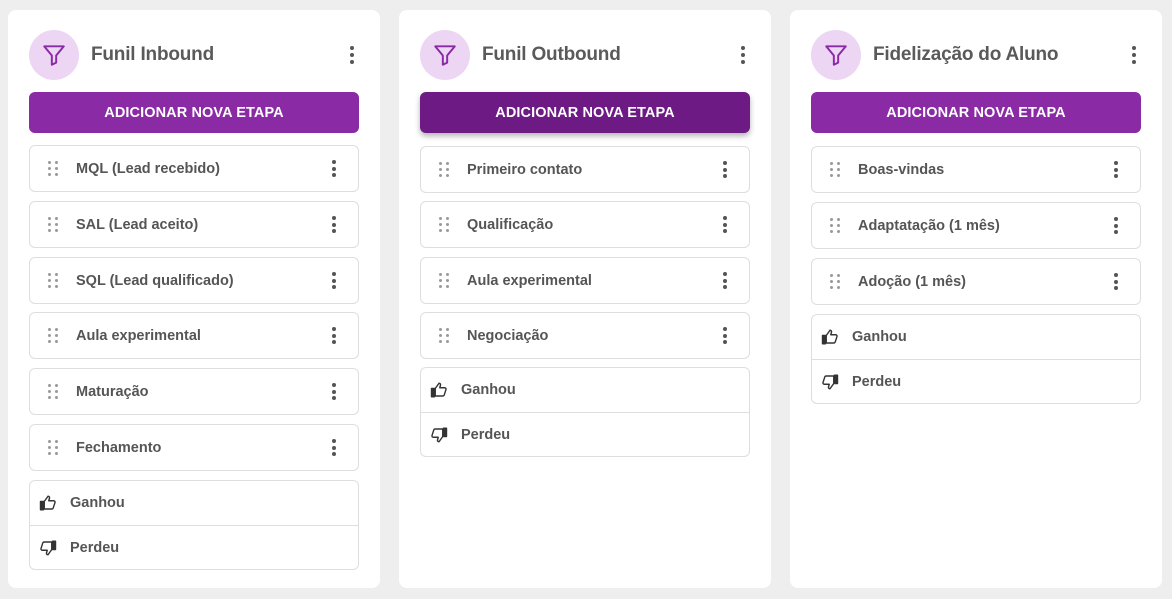 This screenshot has width=1172, height=599. What do you see at coordinates (510, 224) in the screenshot?
I see `stage-label: Qualificação` at bounding box center [510, 224].